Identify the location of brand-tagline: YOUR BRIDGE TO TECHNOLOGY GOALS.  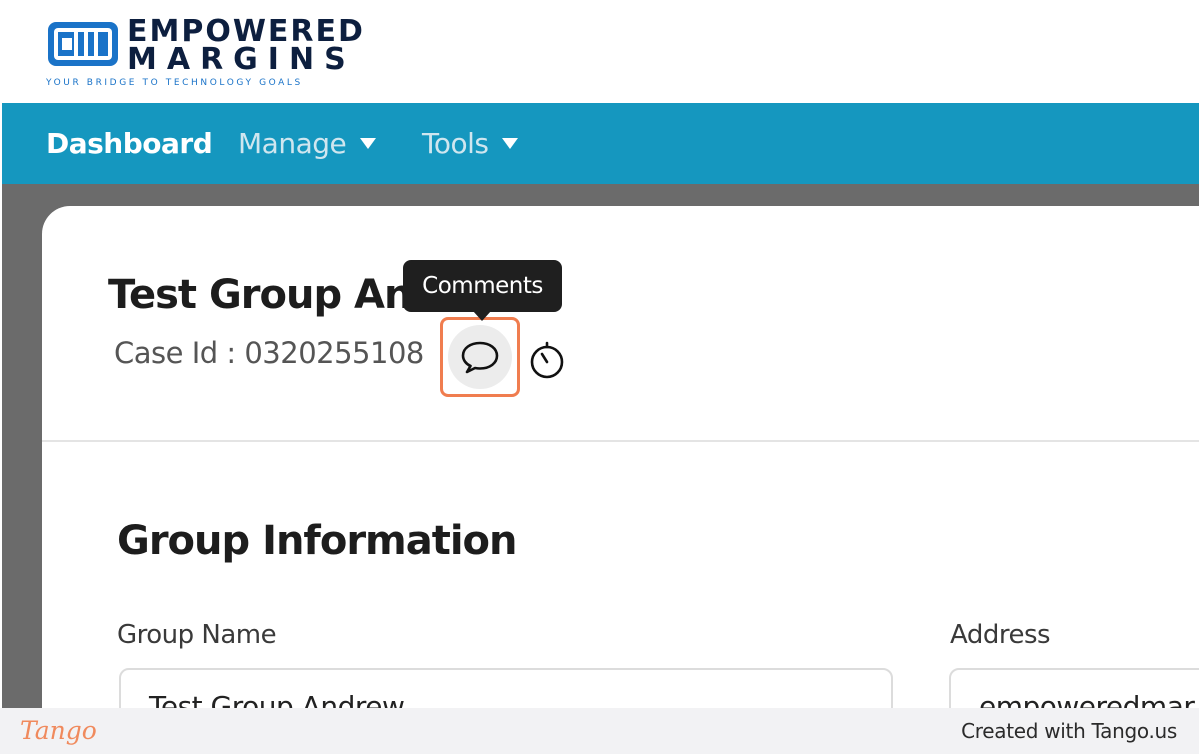
(174, 83).